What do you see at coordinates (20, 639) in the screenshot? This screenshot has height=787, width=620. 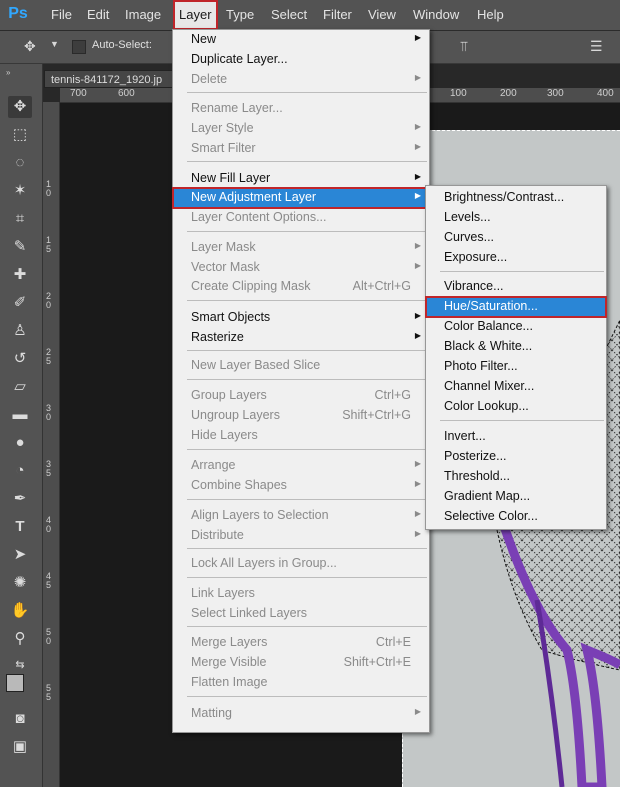 I see `zoom-icon: ⚲` at bounding box center [20, 639].